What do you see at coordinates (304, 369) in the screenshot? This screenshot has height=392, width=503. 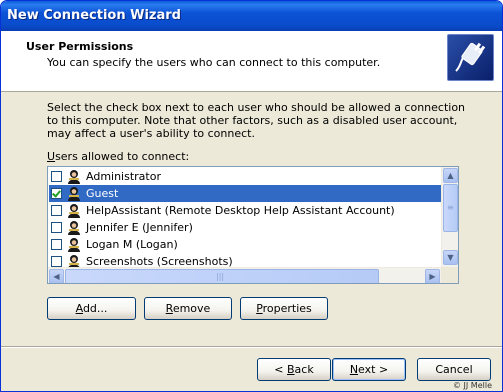 I see `back-label: ack` at bounding box center [304, 369].